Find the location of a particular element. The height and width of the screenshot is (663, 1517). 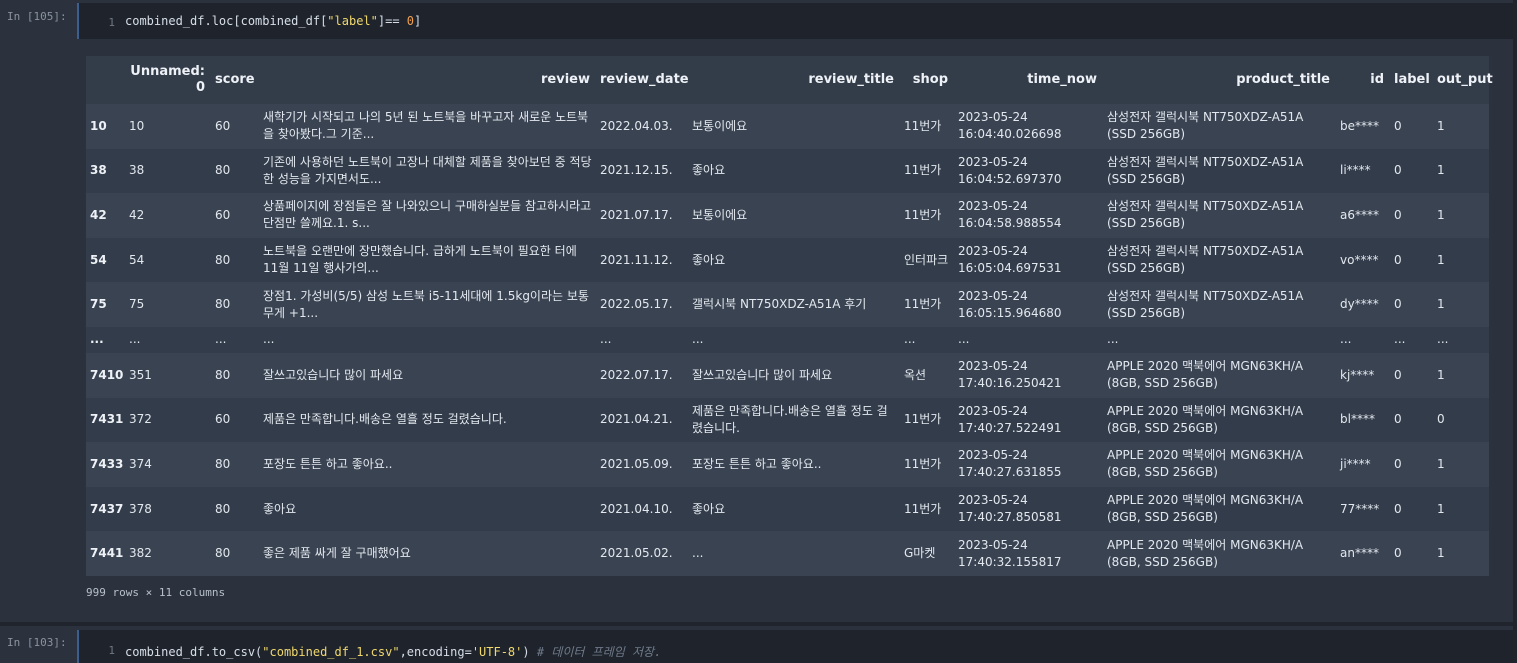

column-header: label is located at coordinates (1411, 80).